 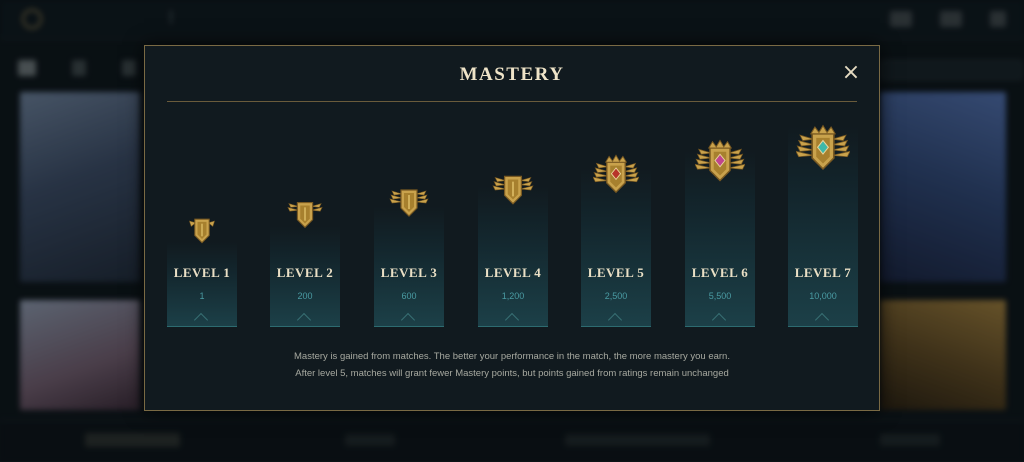 I want to click on mastery-level-4: LEVEL 4 1,200, so click(x=513, y=187).